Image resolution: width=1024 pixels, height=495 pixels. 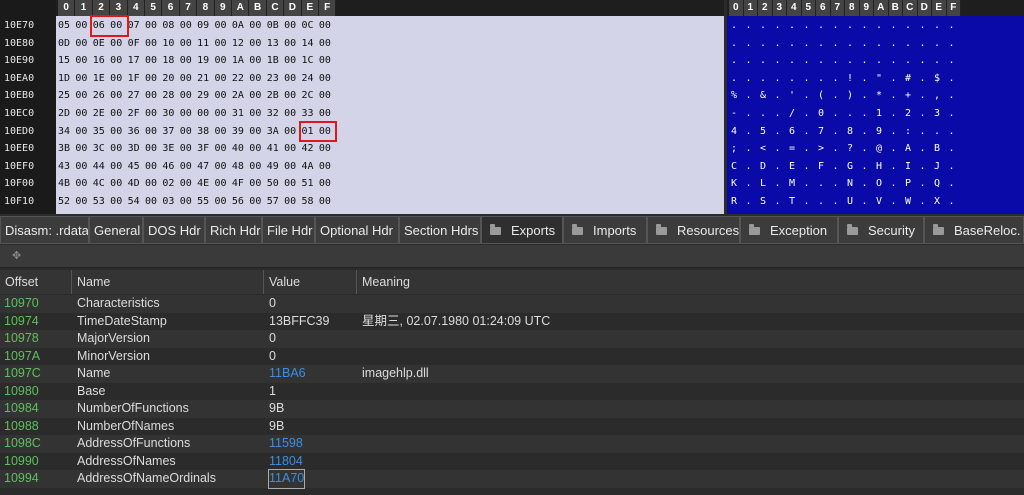 I want to click on hex-byte: 2F, so click(x=136, y=114).